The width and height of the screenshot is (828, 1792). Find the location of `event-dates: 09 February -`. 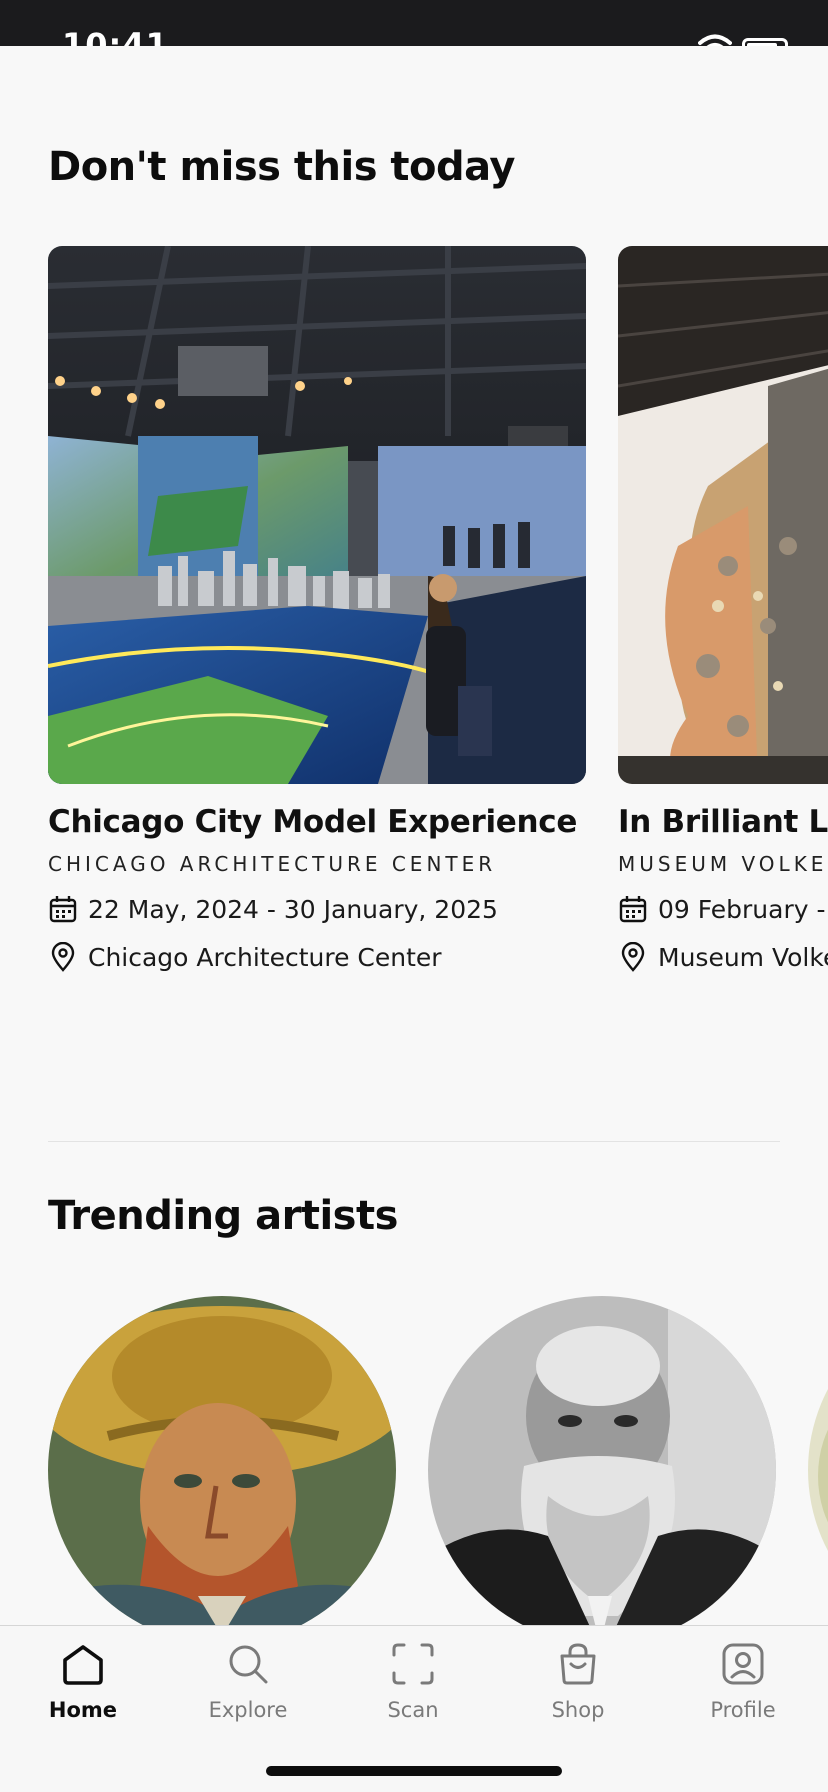

event-dates: 09 February - is located at coordinates (723, 909).